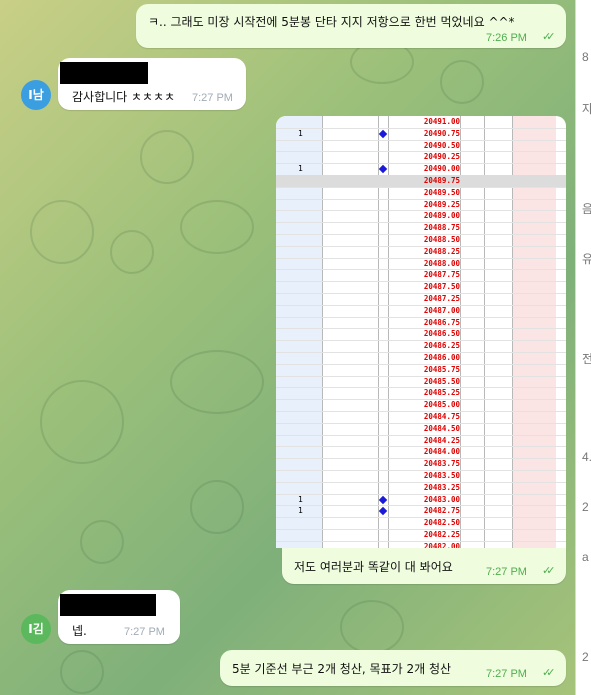 This screenshot has height=695, width=591. What do you see at coordinates (441, 499) in the screenshot?
I see `price-label: 20483.00` at bounding box center [441, 499].